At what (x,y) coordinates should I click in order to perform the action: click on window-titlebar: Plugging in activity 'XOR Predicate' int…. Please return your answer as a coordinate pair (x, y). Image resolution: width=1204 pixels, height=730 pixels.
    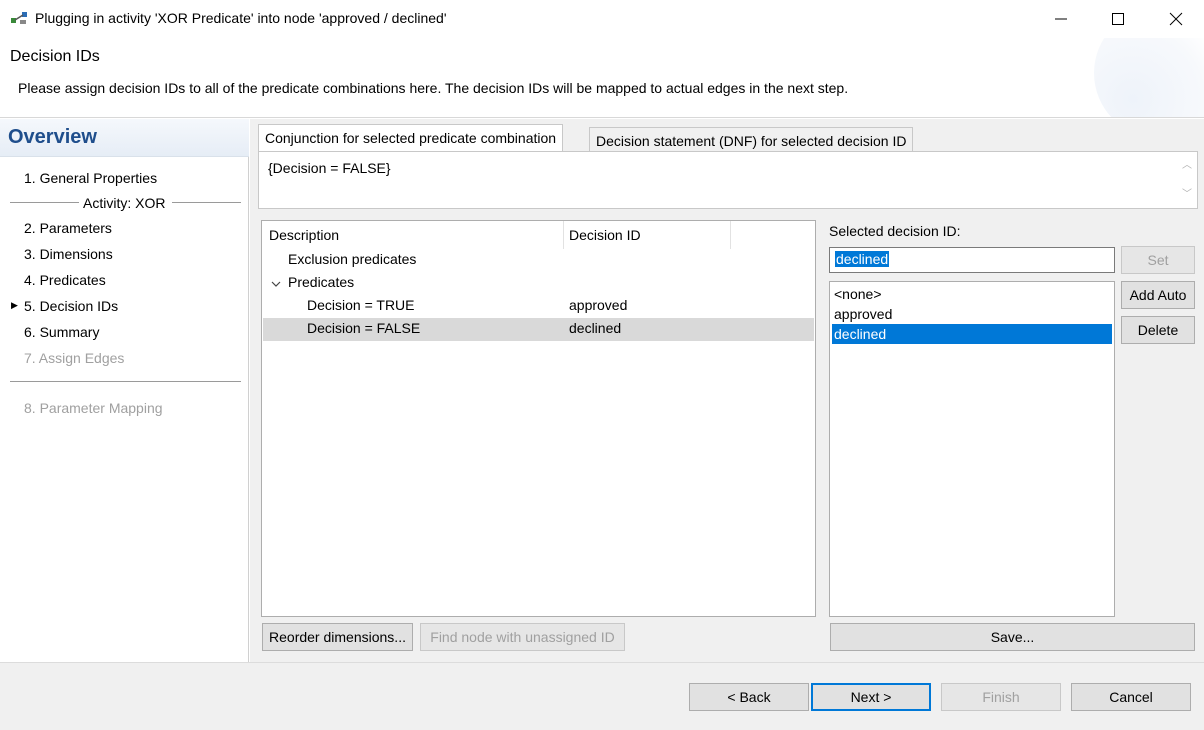
    Looking at the image, I should click on (602, 19).